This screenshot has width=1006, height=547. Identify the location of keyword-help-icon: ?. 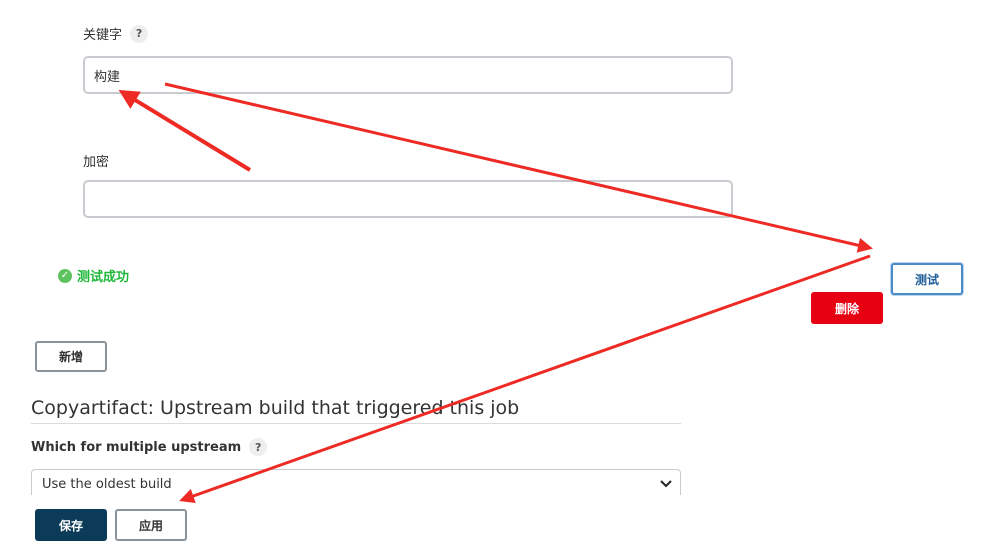
(139, 33).